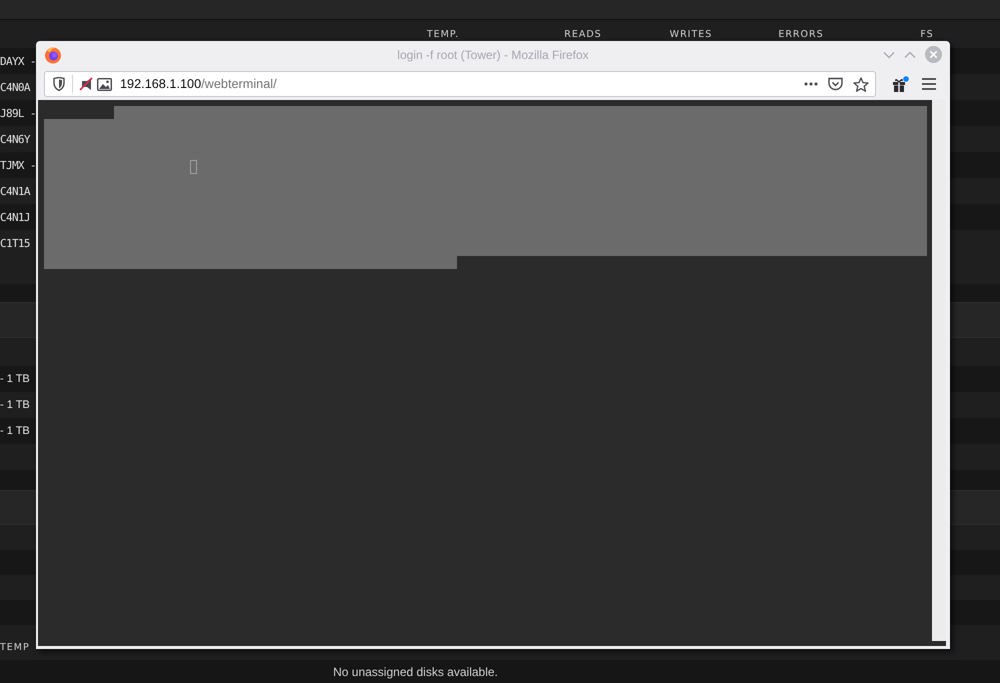 This screenshot has width=1000, height=683. Describe the element at coordinates (929, 84) in the screenshot. I see `menu-icon` at that location.